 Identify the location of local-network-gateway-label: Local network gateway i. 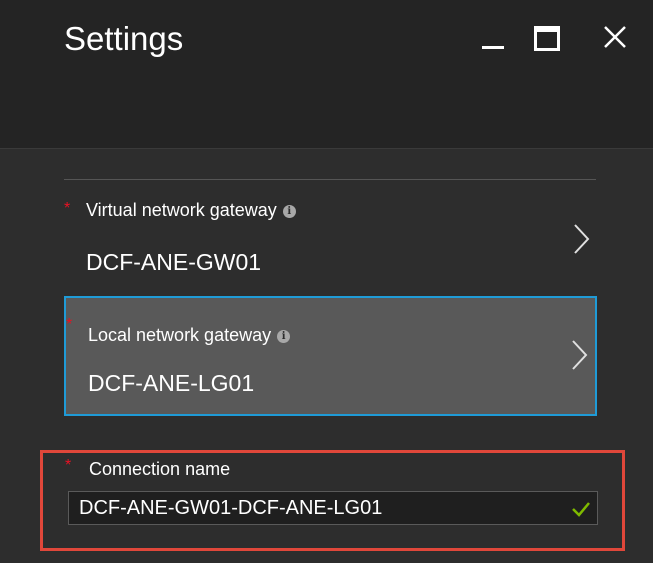
(189, 335).